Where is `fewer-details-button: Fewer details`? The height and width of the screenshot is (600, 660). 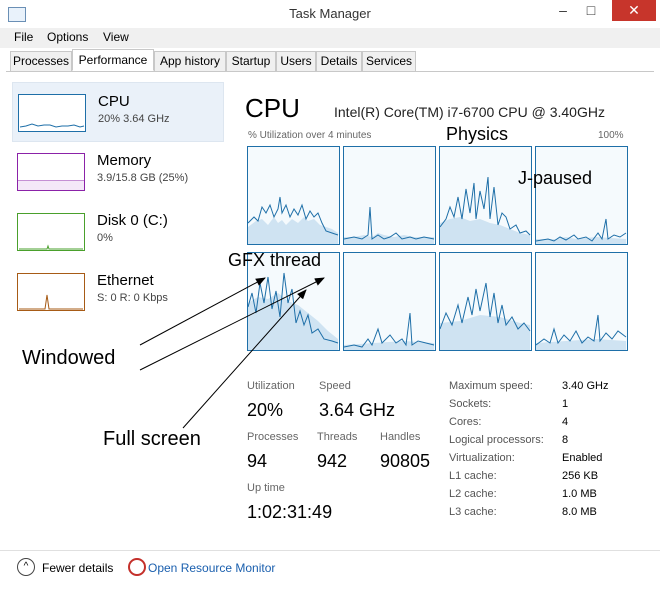
fewer-details-button: Fewer details is located at coordinates (77, 568).